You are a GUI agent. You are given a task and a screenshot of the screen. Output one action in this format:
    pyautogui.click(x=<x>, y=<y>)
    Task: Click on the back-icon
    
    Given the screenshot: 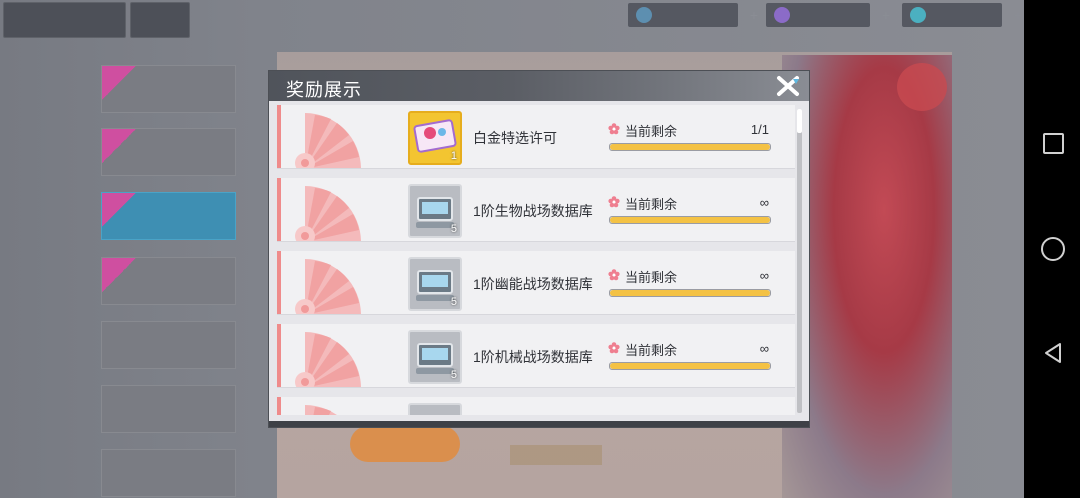 What is the action you would take?
    pyautogui.click(x=1053, y=353)
    